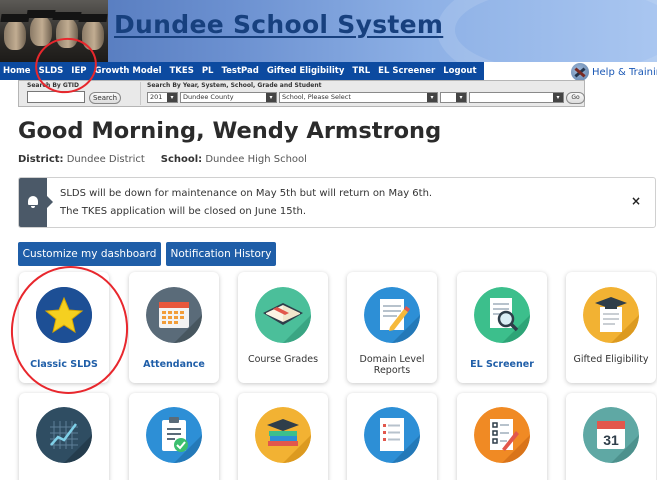 Image resolution: width=657 pixels, height=480 pixels. What do you see at coordinates (105, 159) in the screenshot?
I see `district-value: Dundee District` at bounding box center [105, 159].